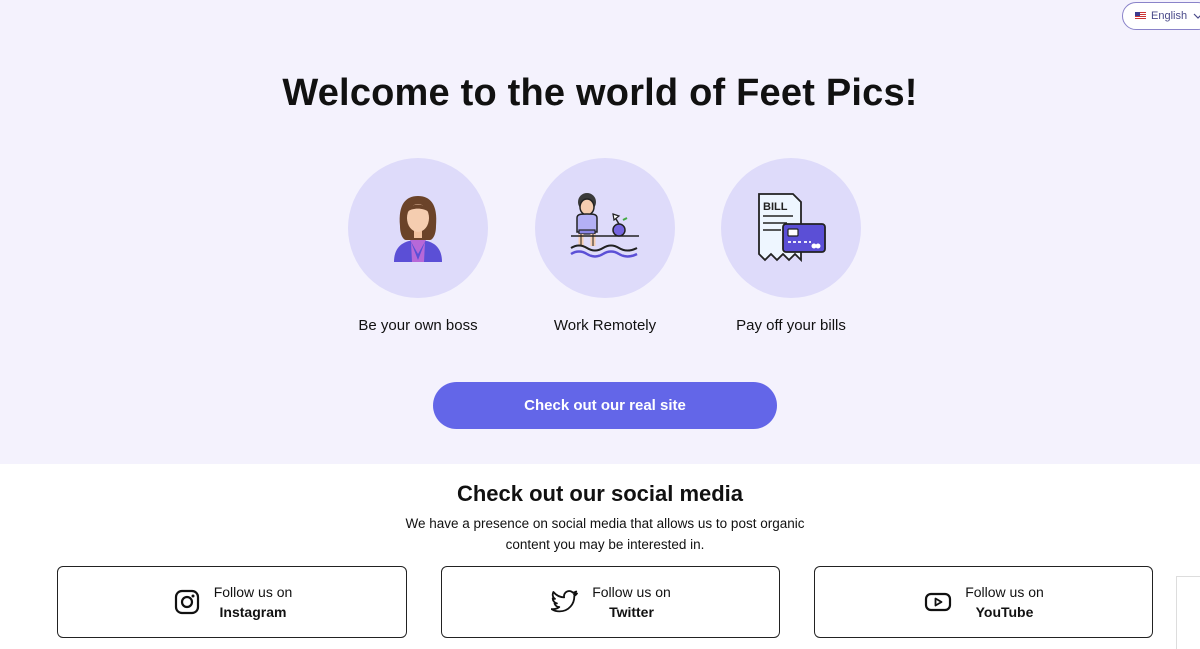  I want to click on real-site-button: Check out our real site, so click(605, 405).